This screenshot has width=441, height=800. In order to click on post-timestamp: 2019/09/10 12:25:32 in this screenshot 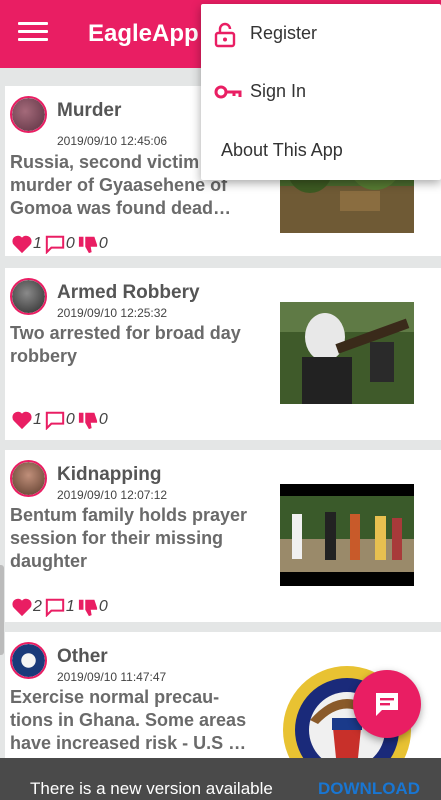, I will do `click(112, 313)`.